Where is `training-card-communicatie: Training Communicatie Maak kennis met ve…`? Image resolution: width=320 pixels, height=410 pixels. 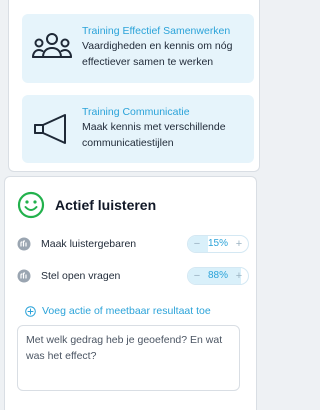 training-card-communicatie: Training Communicatie Maak kennis met ve… is located at coordinates (138, 129).